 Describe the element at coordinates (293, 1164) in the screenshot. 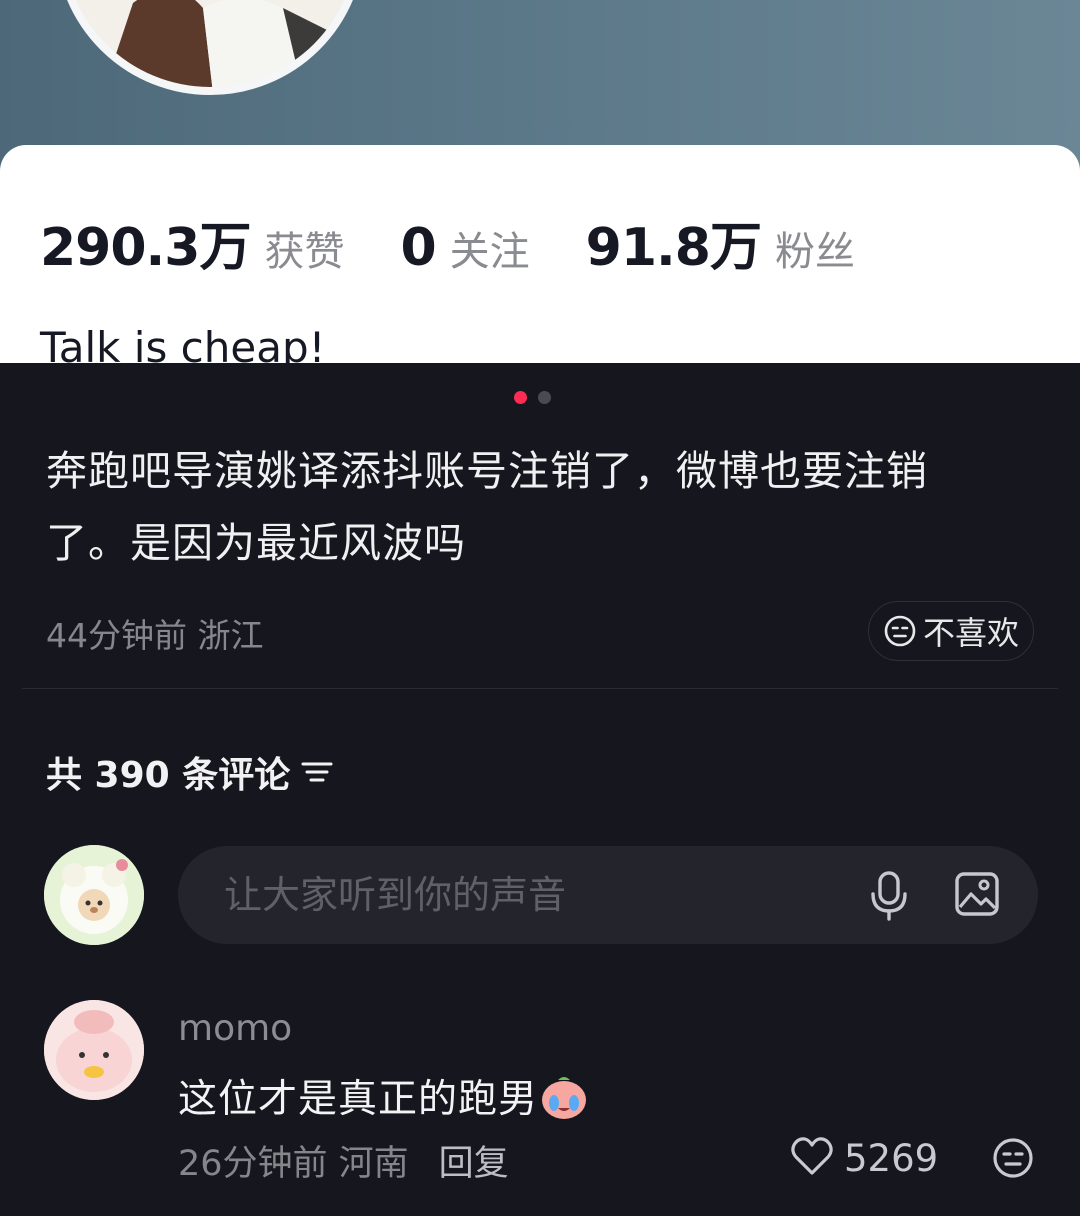

I see `comment-time-location: 26分钟前 河南` at that location.